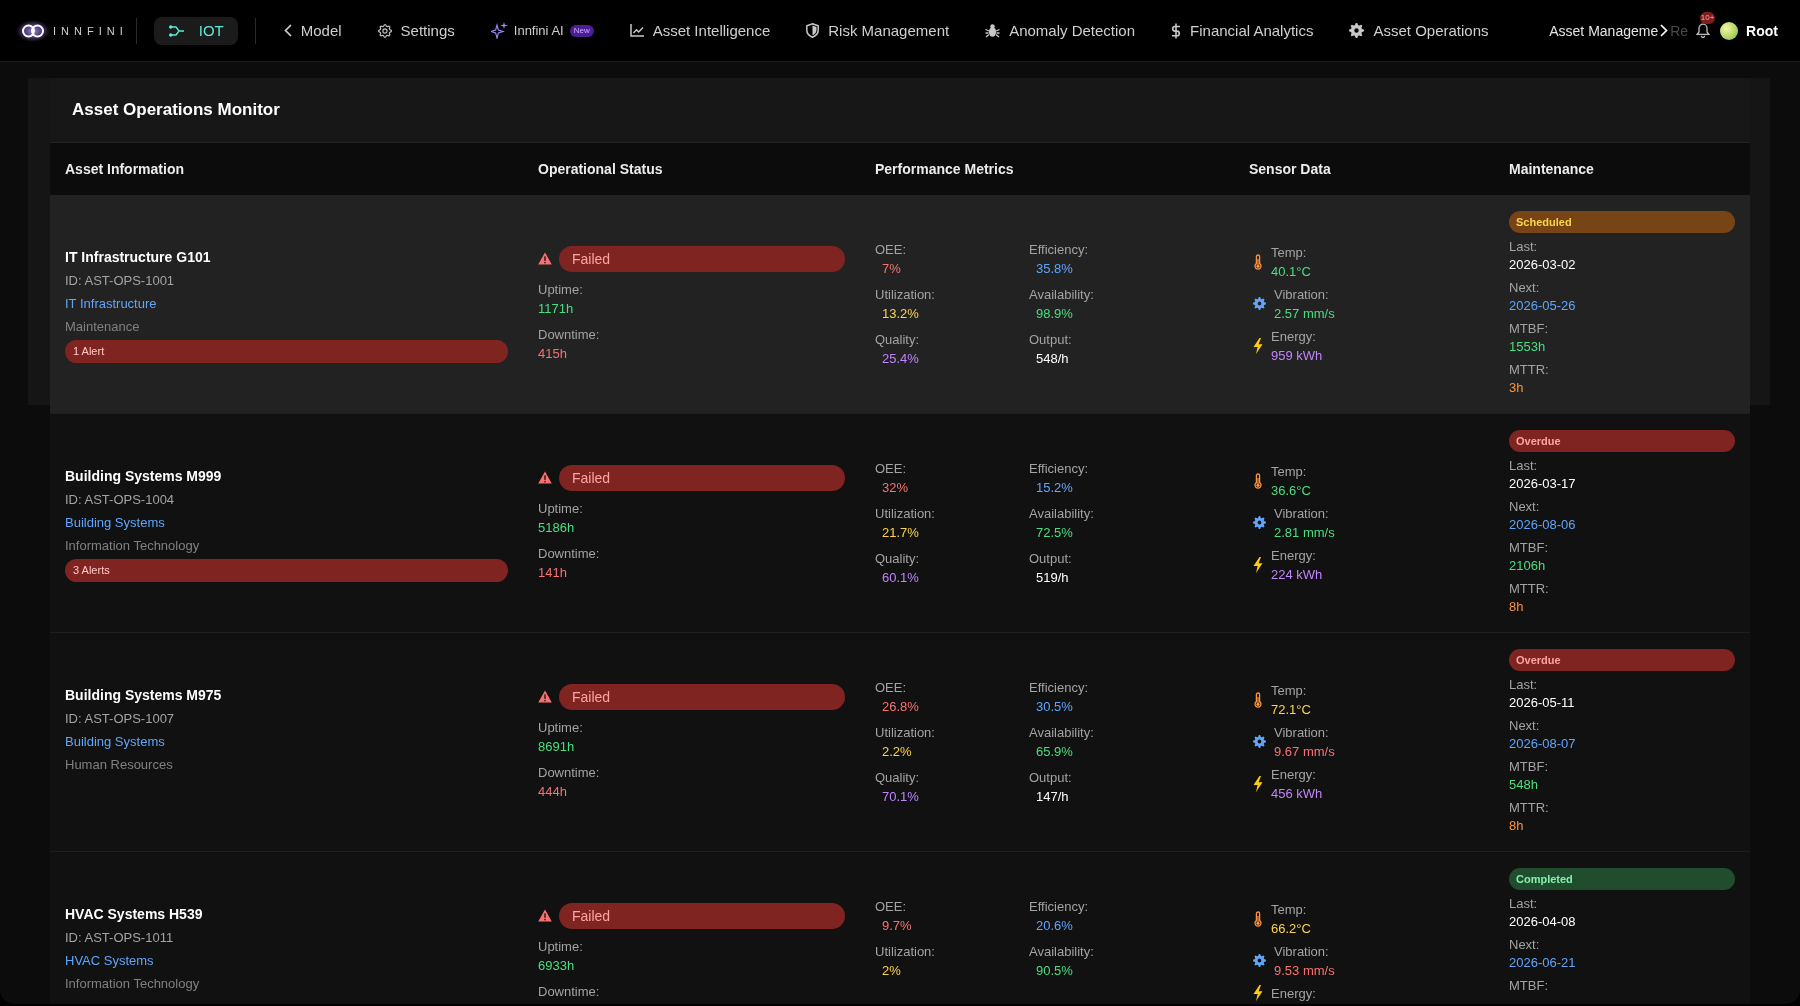 The height and width of the screenshot is (1006, 1800). Describe the element at coordinates (1542, 305) in the screenshot. I see `maintenance-value: 2026-05-26` at that location.